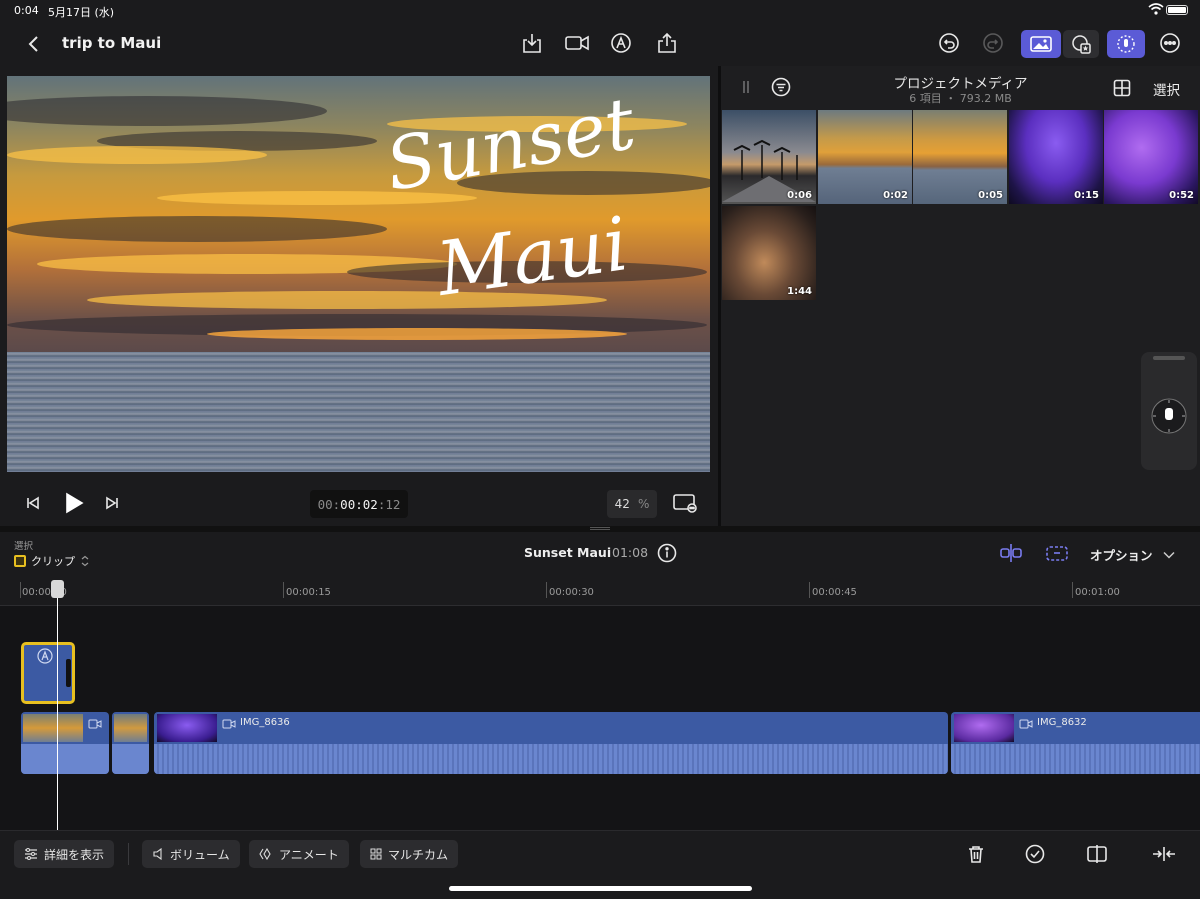 Image resolution: width=1200 pixels, height=899 pixels. I want to click on collapse-icon, so click(1164, 854).